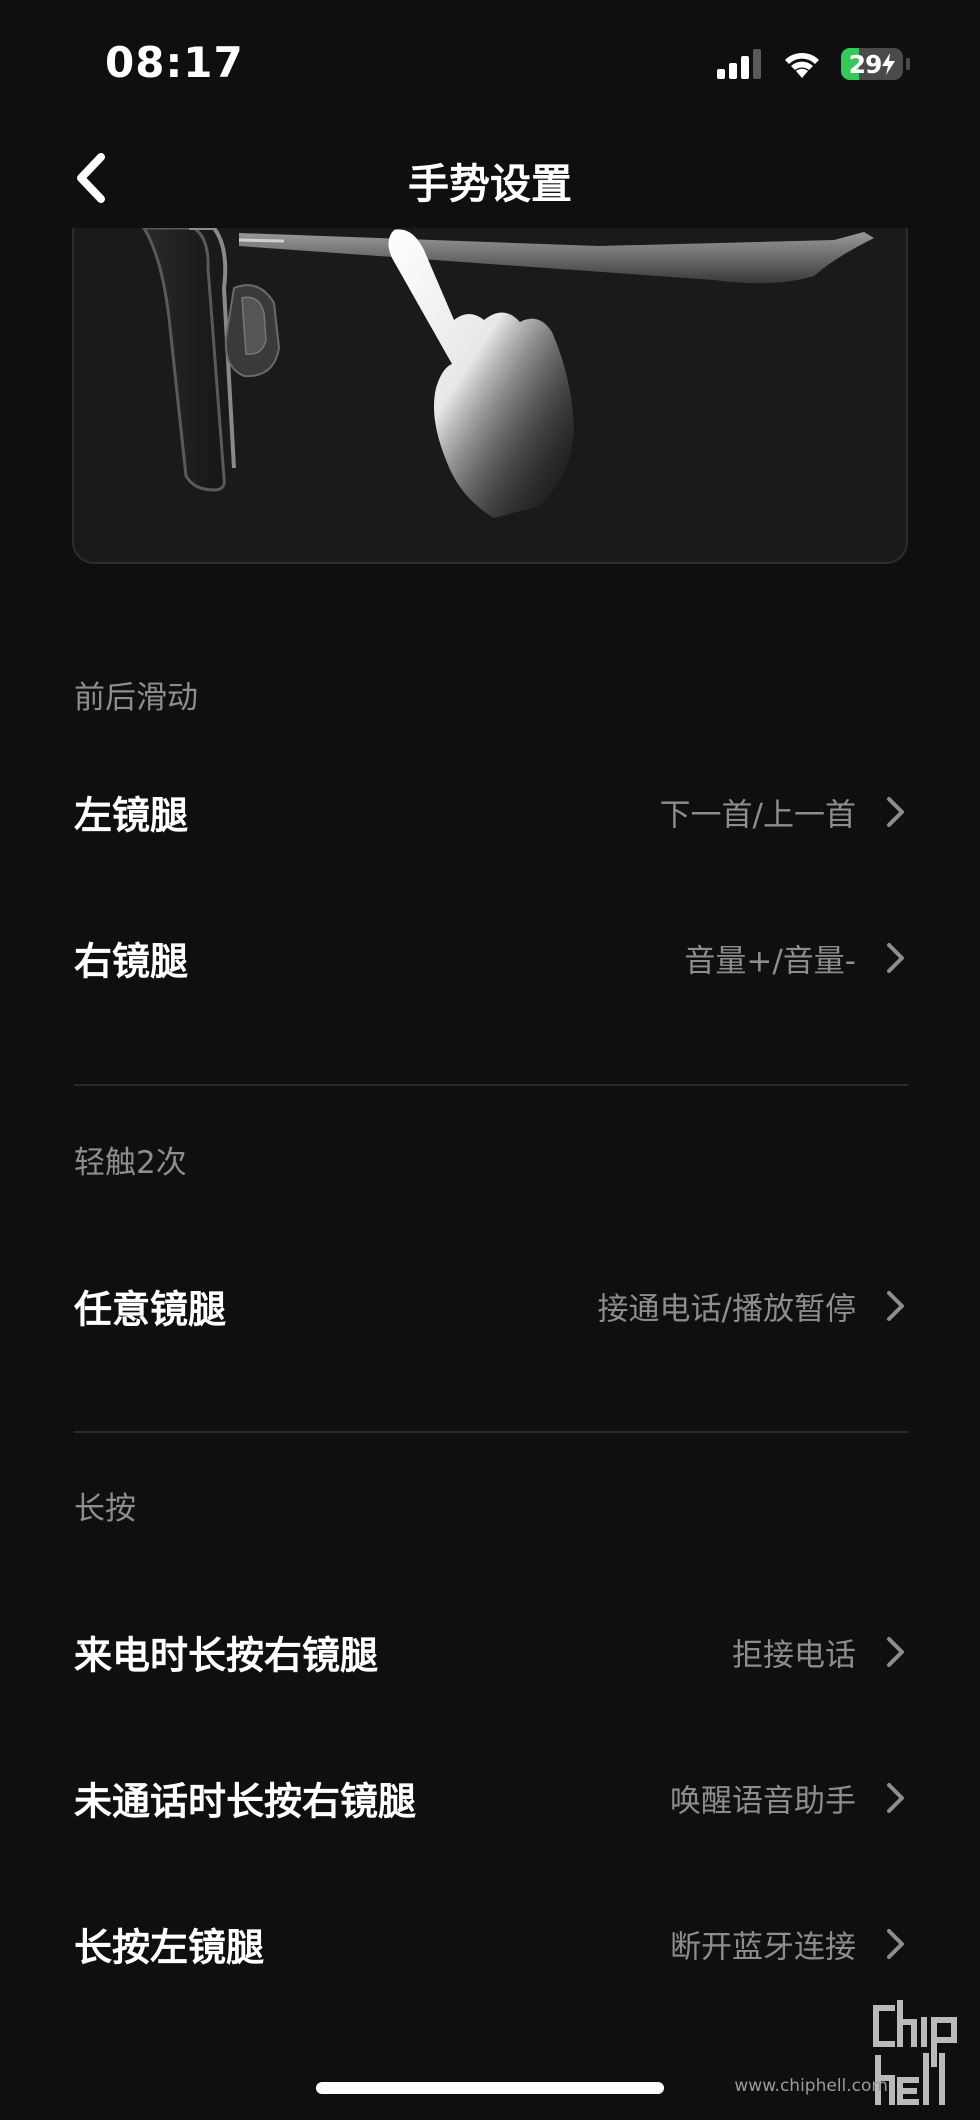 This screenshot has width=980, height=2120. I want to click on row-value: 拒接电话, so click(794, 1655).